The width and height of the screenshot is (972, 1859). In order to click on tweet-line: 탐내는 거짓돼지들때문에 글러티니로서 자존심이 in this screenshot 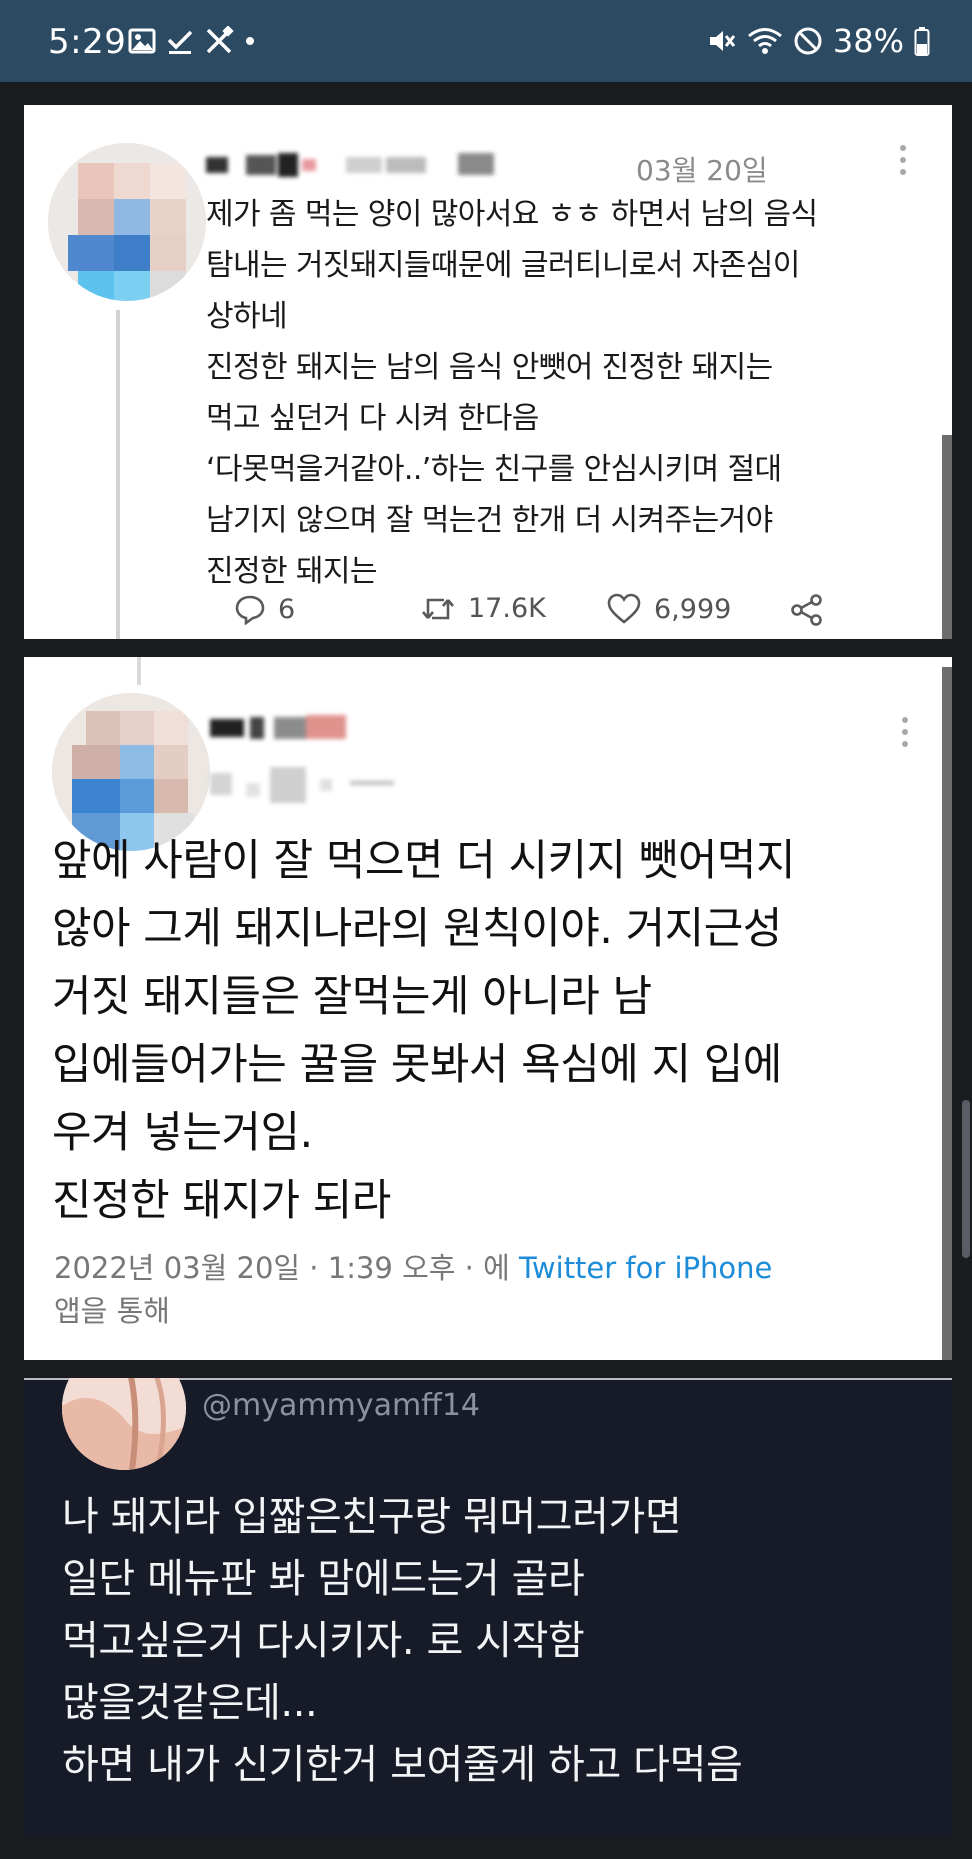, I will do `click(503, 265)`.